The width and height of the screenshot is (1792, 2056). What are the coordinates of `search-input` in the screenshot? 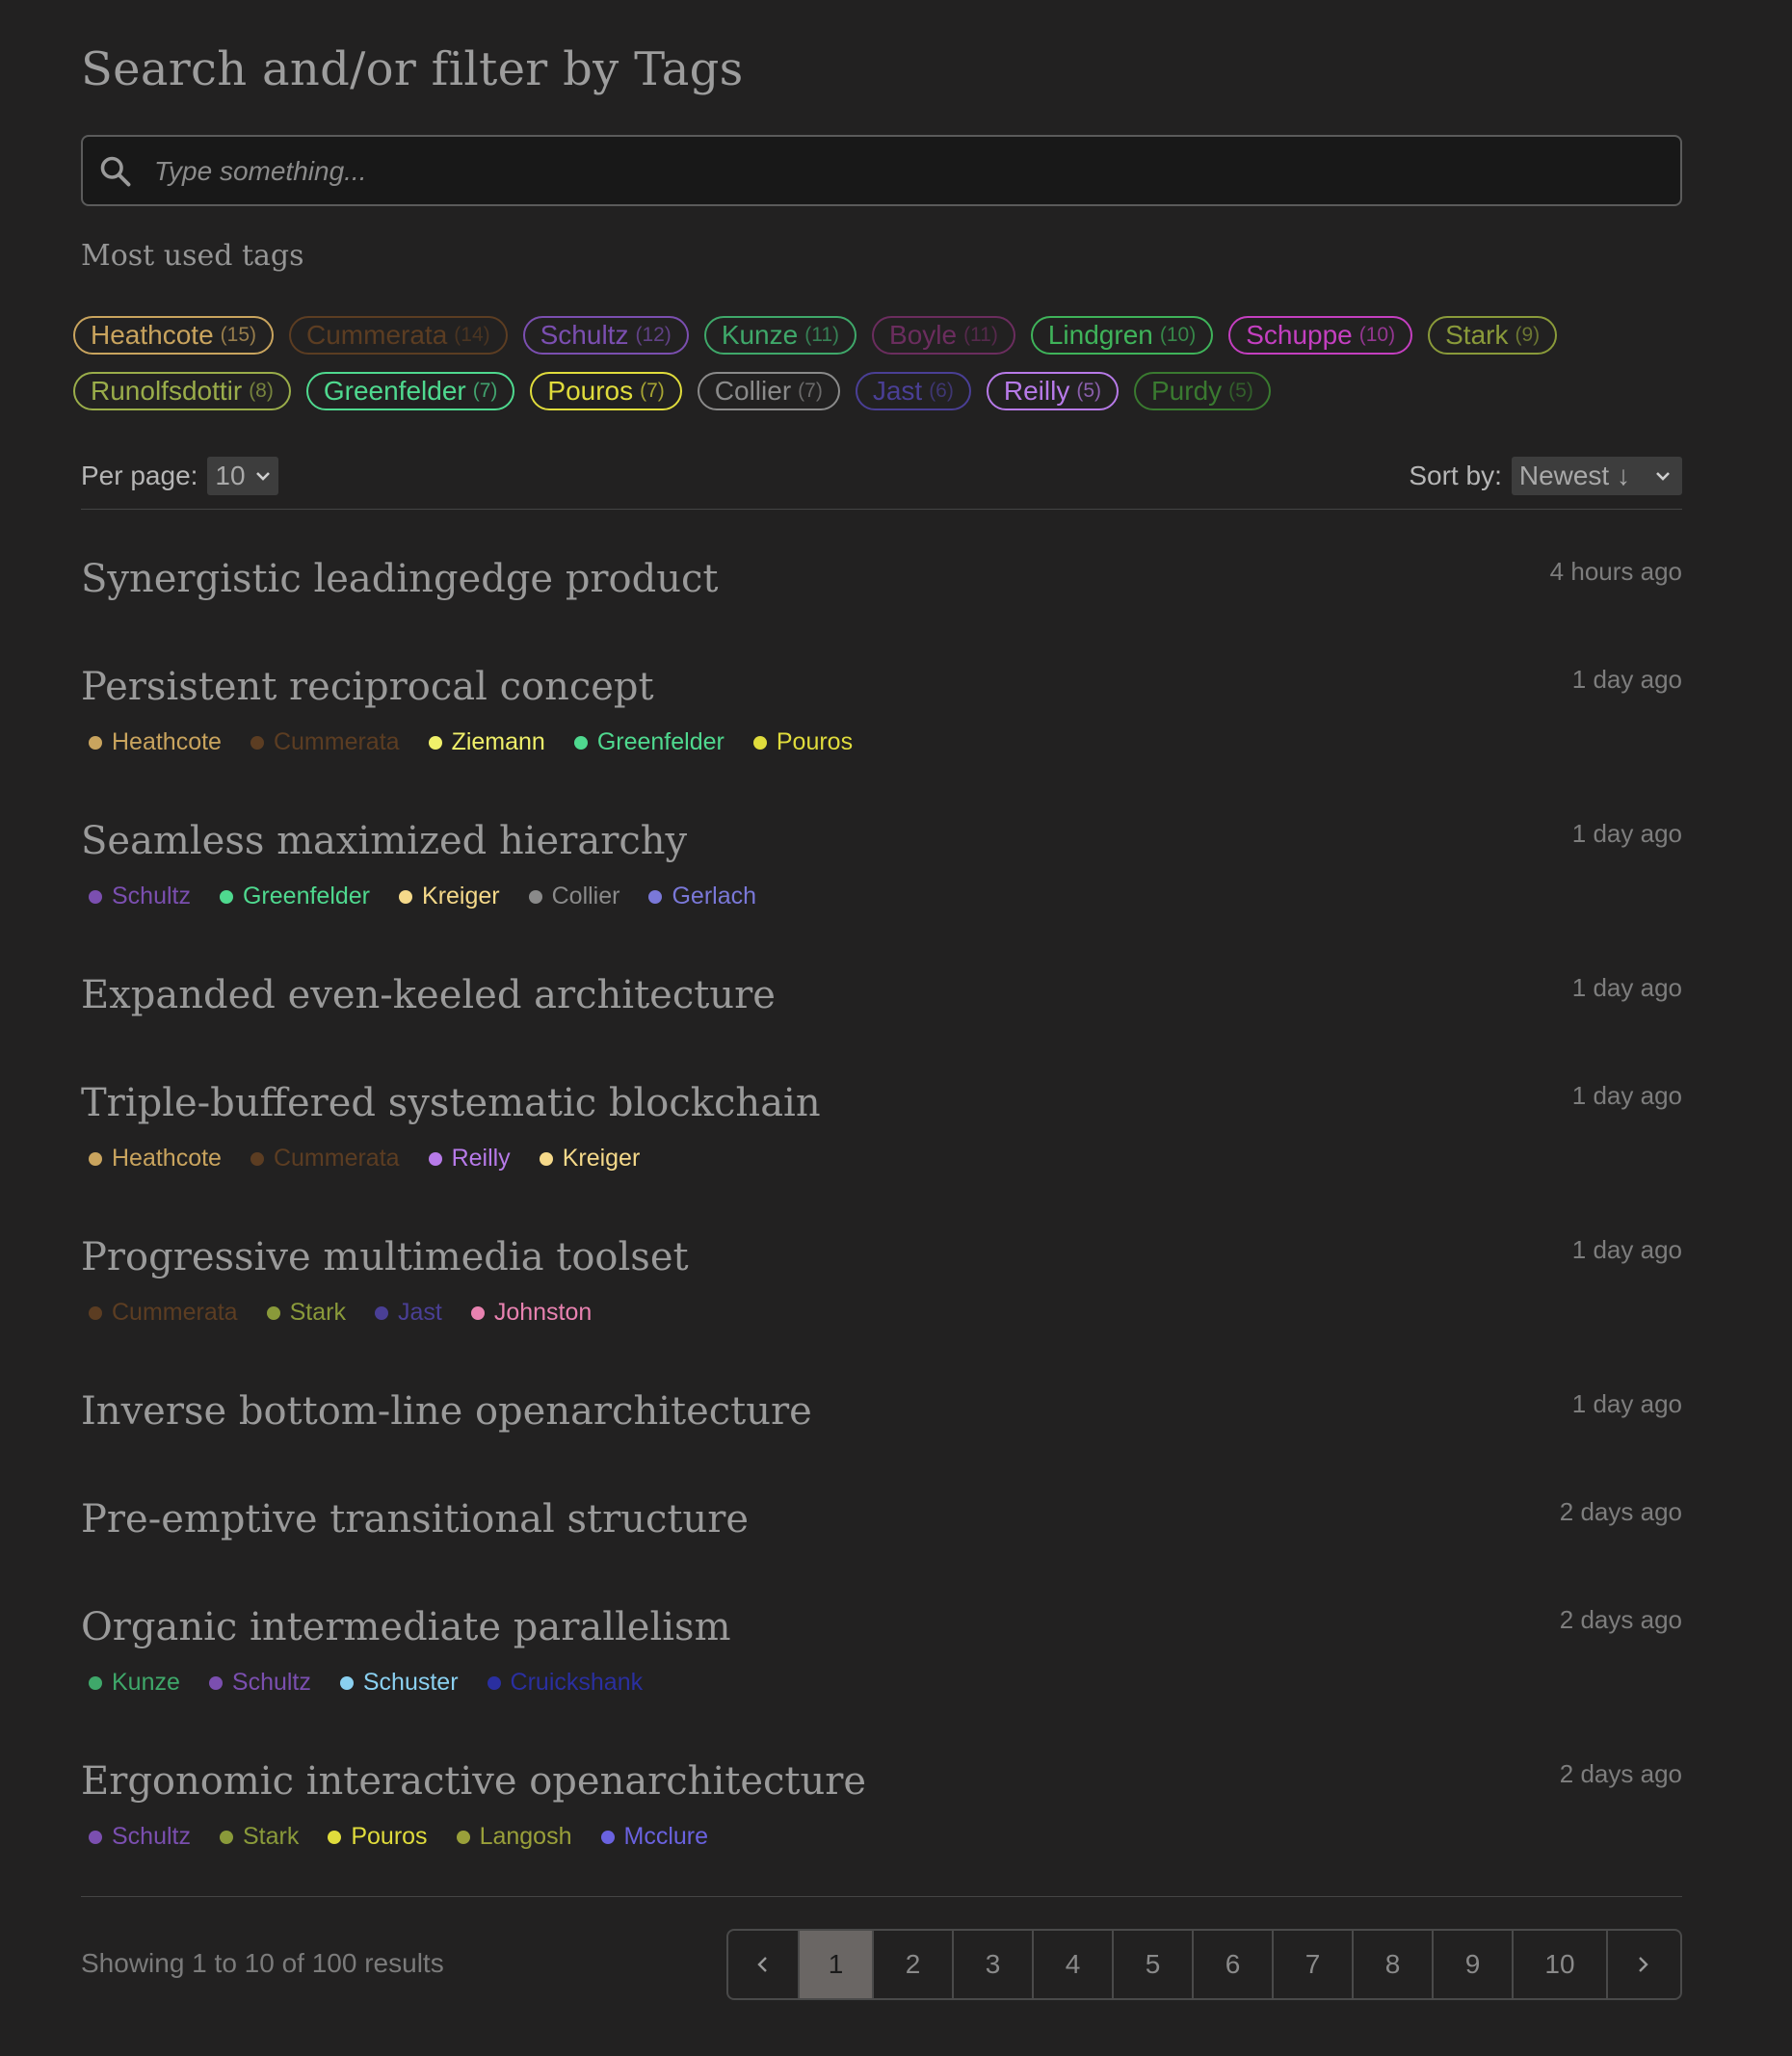 It's located at (905, 171).